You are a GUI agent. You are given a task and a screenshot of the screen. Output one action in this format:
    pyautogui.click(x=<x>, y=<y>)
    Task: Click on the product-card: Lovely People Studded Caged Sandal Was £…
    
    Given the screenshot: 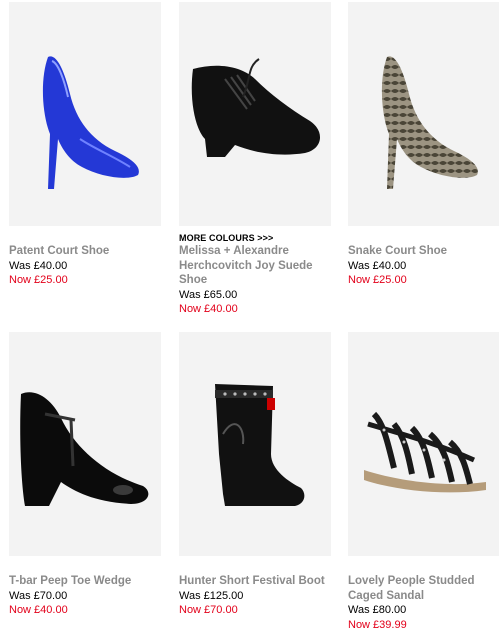 What is the action you would take?
    pyautogui.click(x=423, y=482)
    